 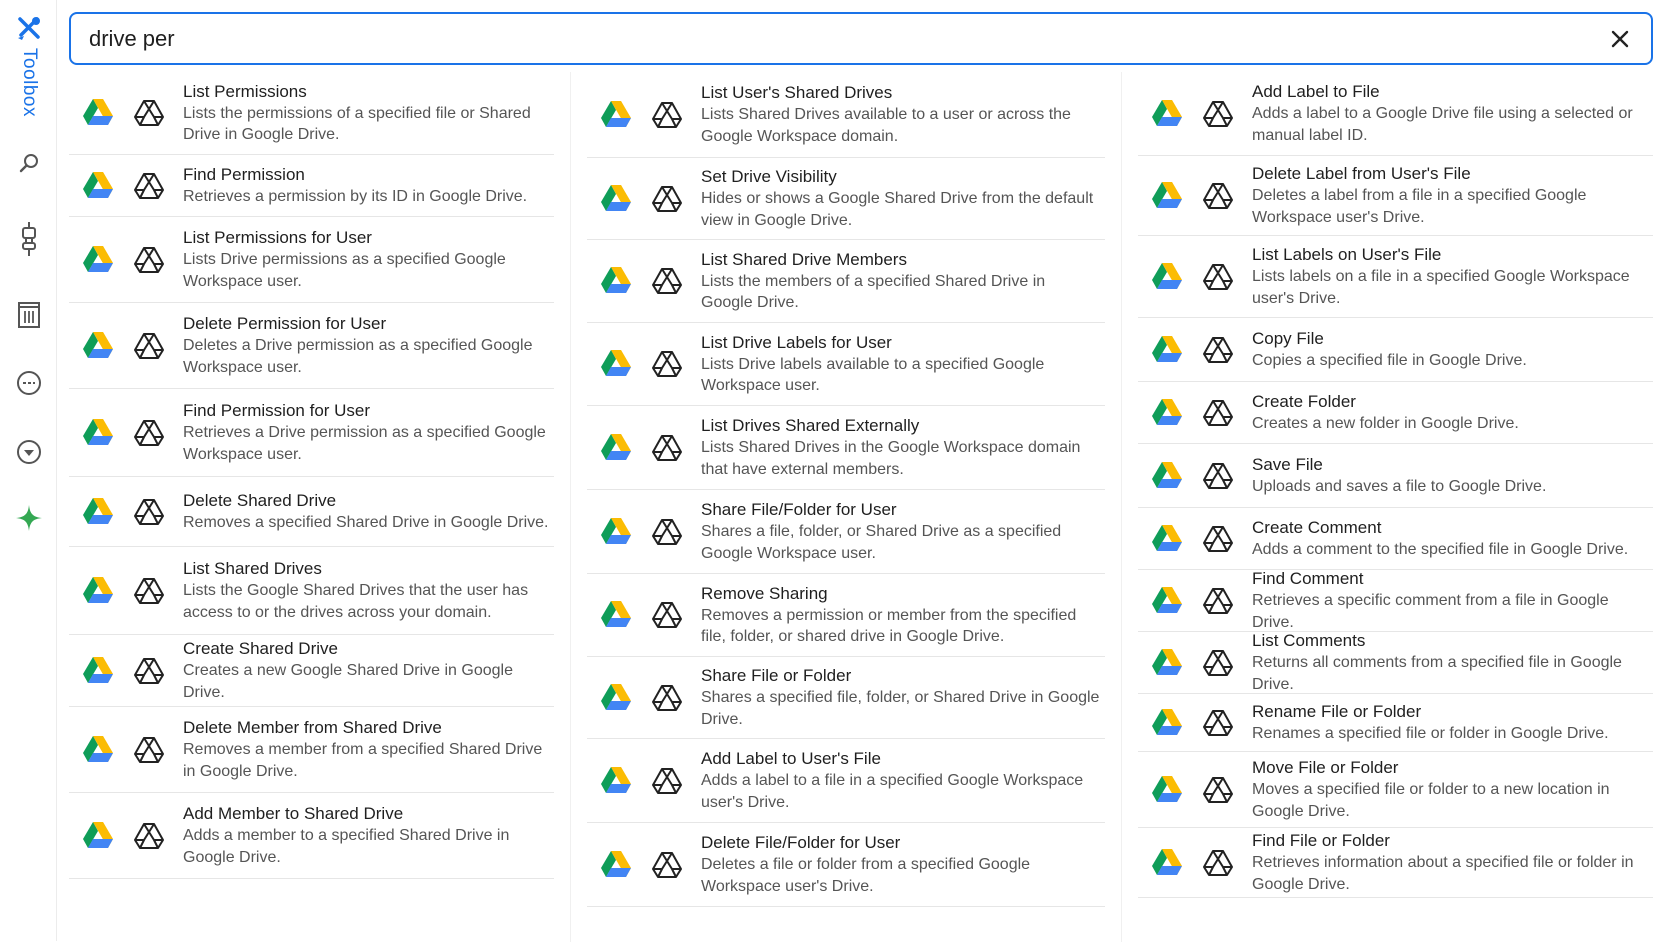 I want to click on sparkle-icon, so click(x=29, y=518).